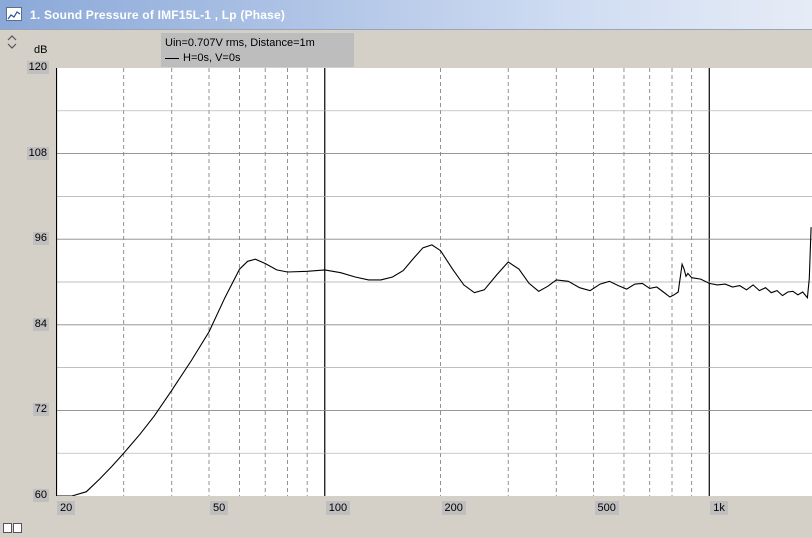 This screenshot has height=538, width=812. What do you see at coordinates (40, 324) in the screenshot?
I see `y-tick-label: 84` at bounding box center [40, 324].